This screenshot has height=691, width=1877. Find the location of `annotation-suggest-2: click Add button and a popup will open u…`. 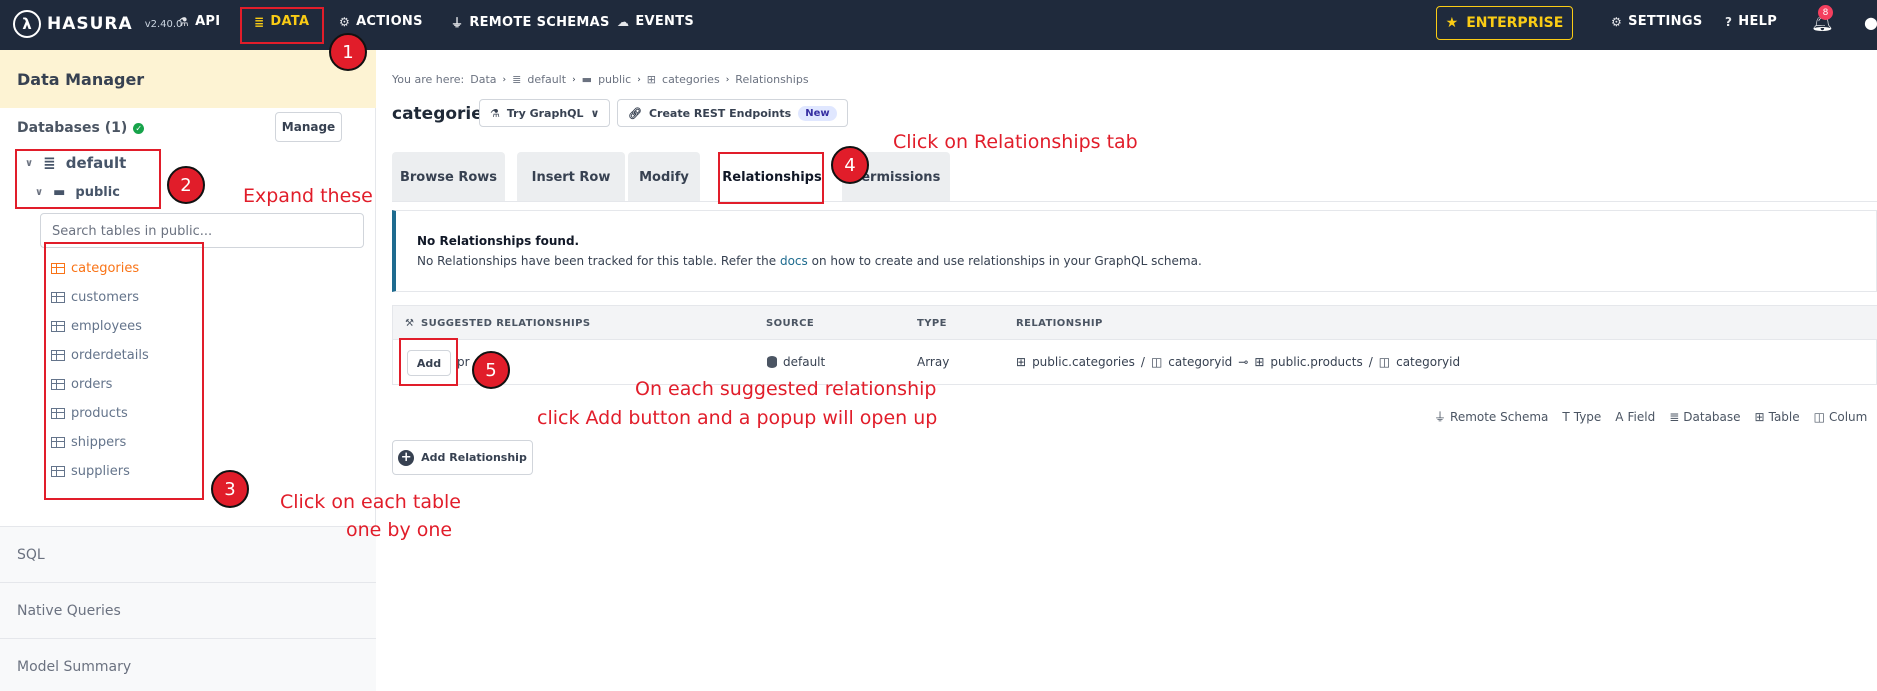

annotation-suggest-2: click Add button and a popup will open u… is located at coordinates (737, 418).